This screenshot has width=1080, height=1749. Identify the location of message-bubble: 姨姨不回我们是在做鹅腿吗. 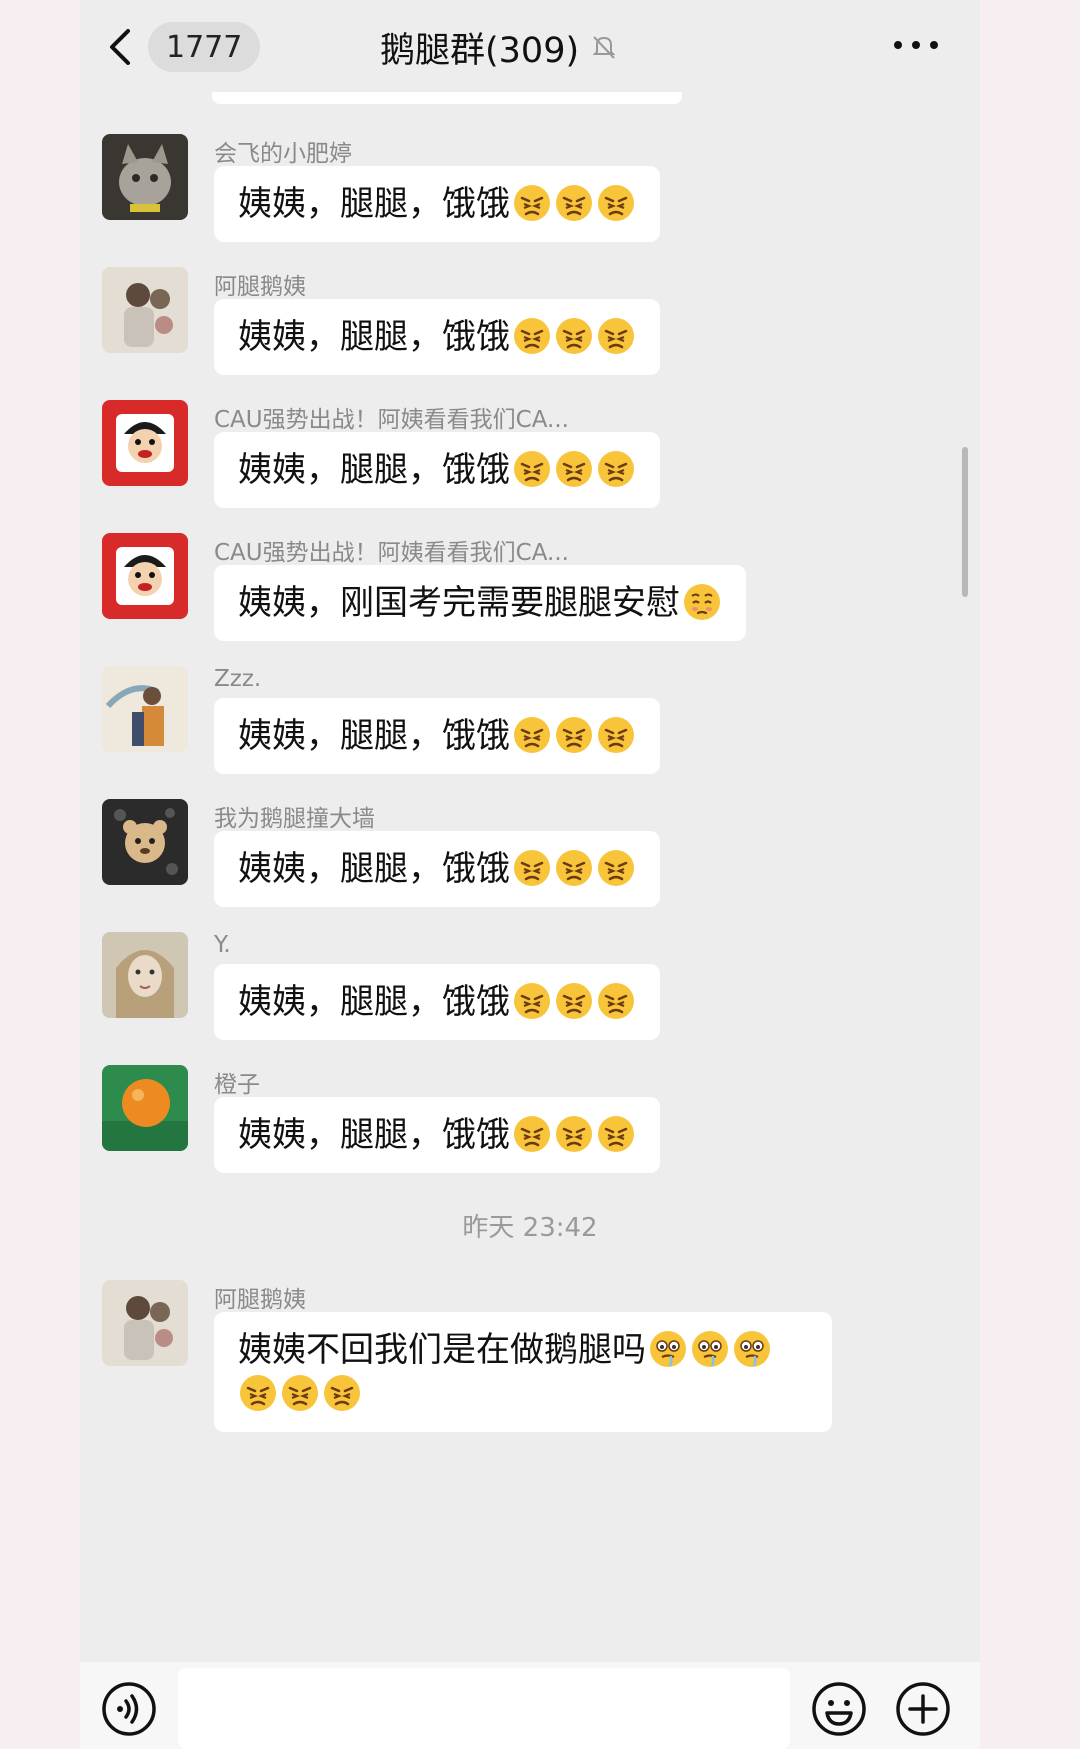
(523, 1372).